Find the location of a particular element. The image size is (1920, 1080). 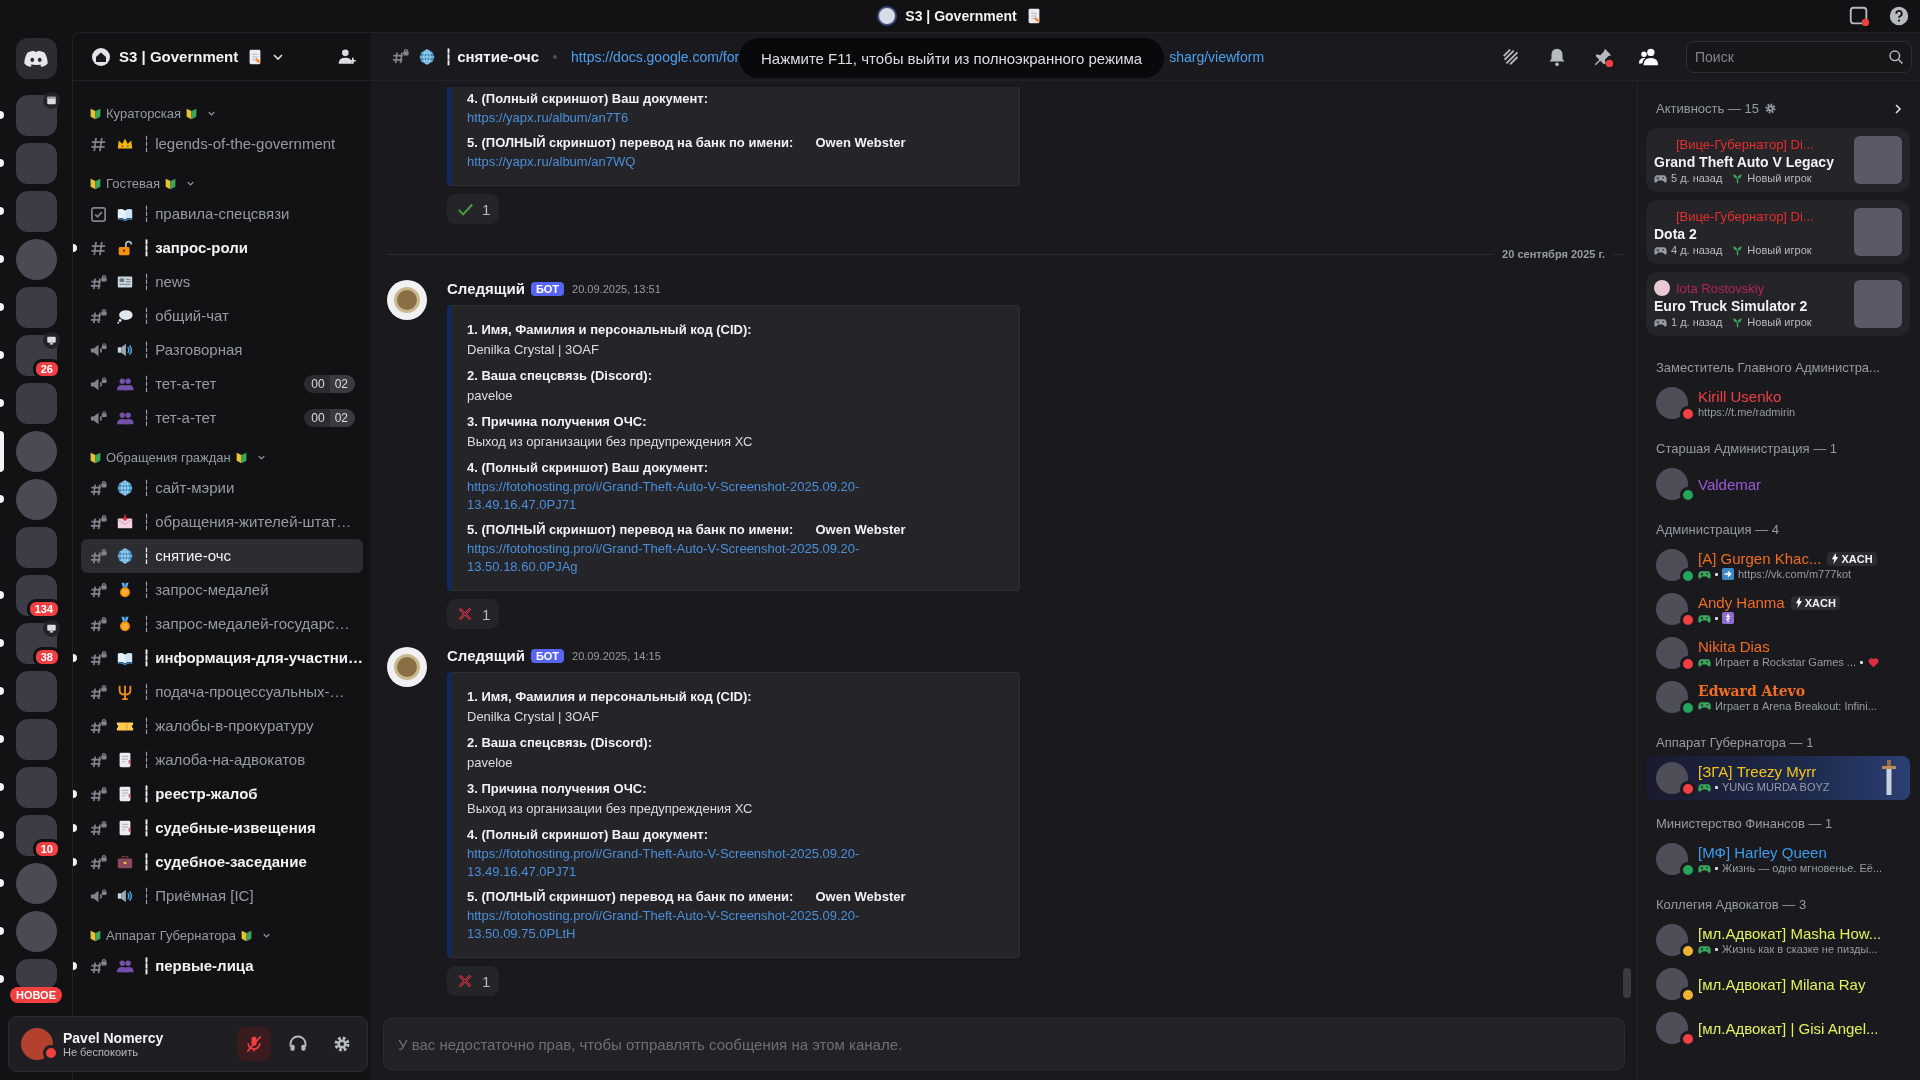

member-item: Valdemar is located at coordinates (1778, 484).